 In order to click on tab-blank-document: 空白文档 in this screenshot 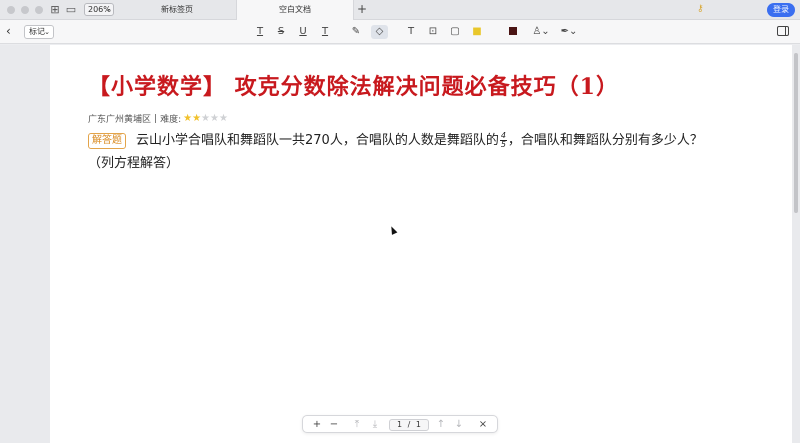, I will do `click(295, 10)`.